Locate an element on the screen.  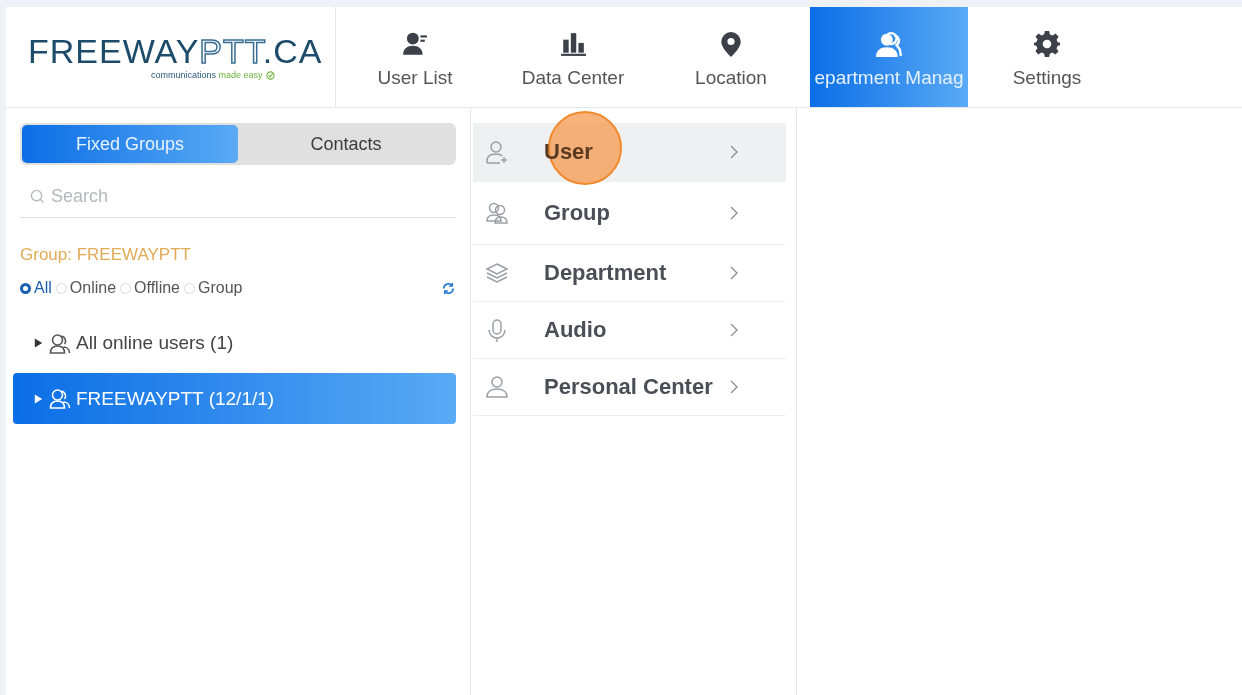
tab: Contacts is located at coordinates (346, 144).